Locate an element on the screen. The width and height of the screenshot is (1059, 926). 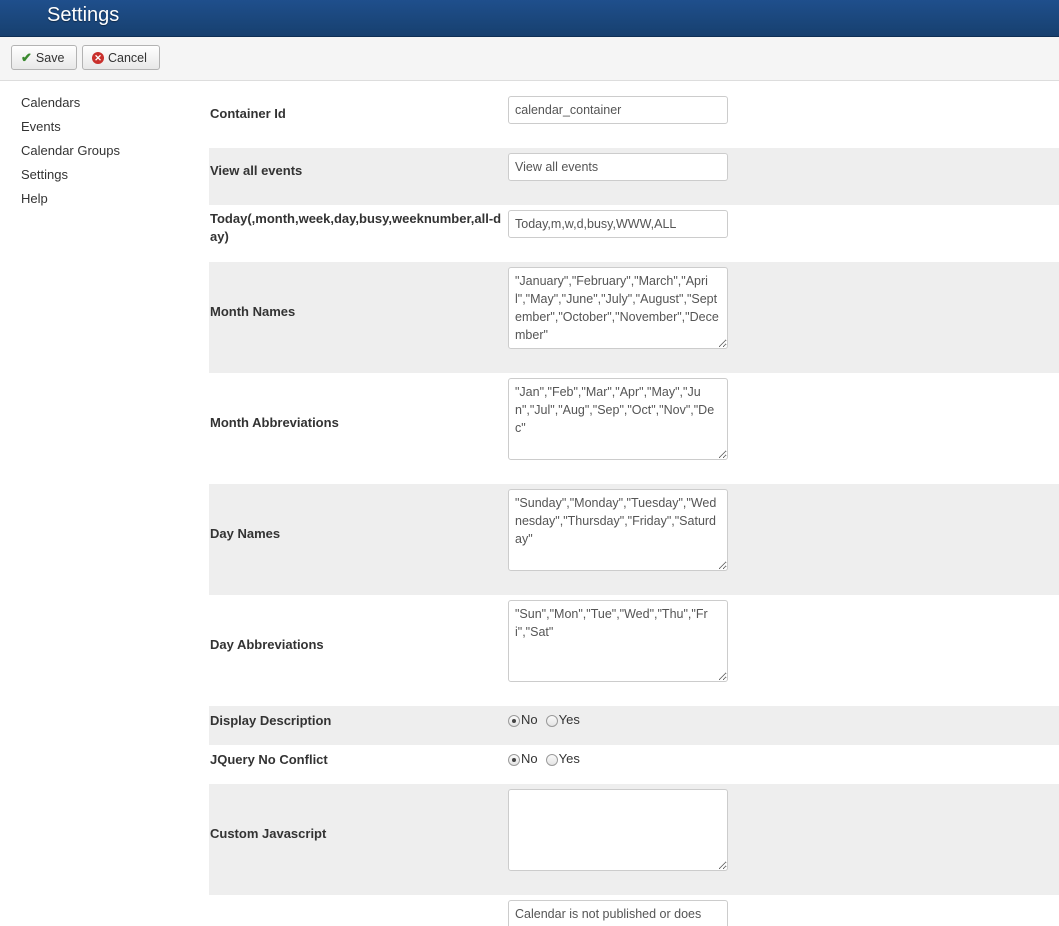
month-abbreviations-label: Month Abbreviations is located at coordinates (274, 422).